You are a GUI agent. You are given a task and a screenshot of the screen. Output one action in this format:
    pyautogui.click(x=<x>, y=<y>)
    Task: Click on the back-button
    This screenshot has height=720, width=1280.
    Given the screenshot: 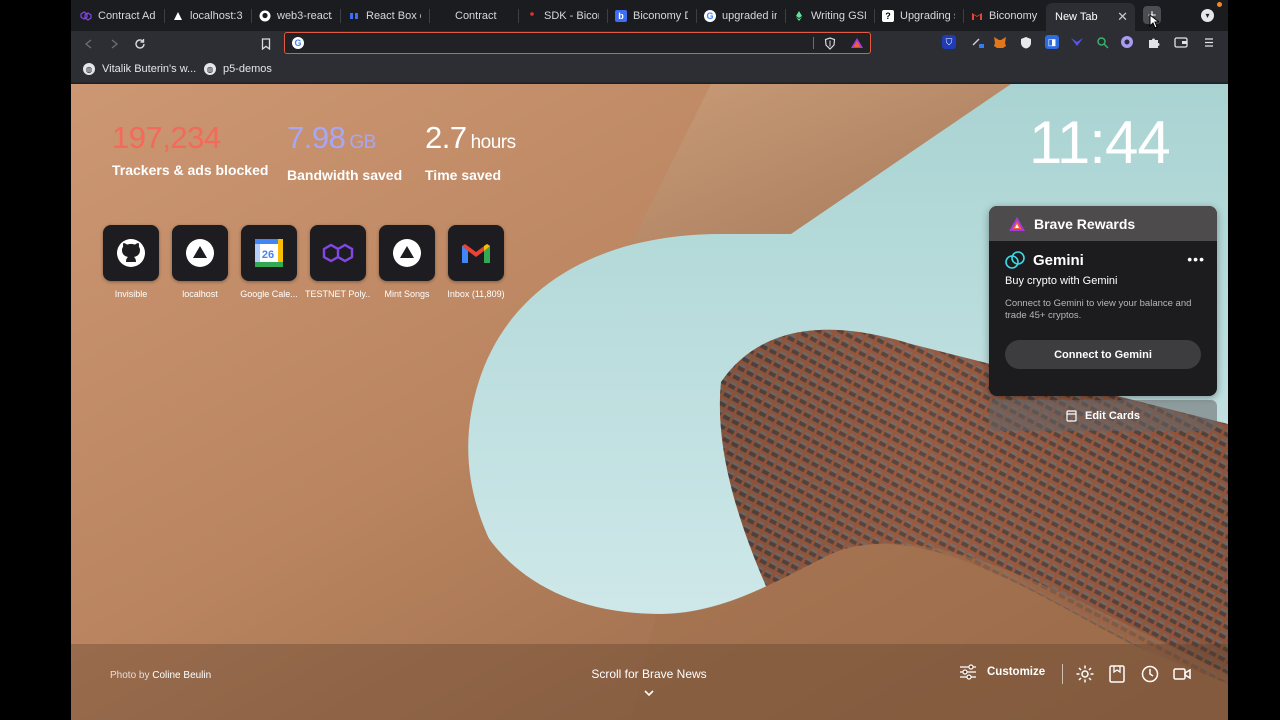 What is the action you would take?
    pyautogui.click(x=89, y=44)
    